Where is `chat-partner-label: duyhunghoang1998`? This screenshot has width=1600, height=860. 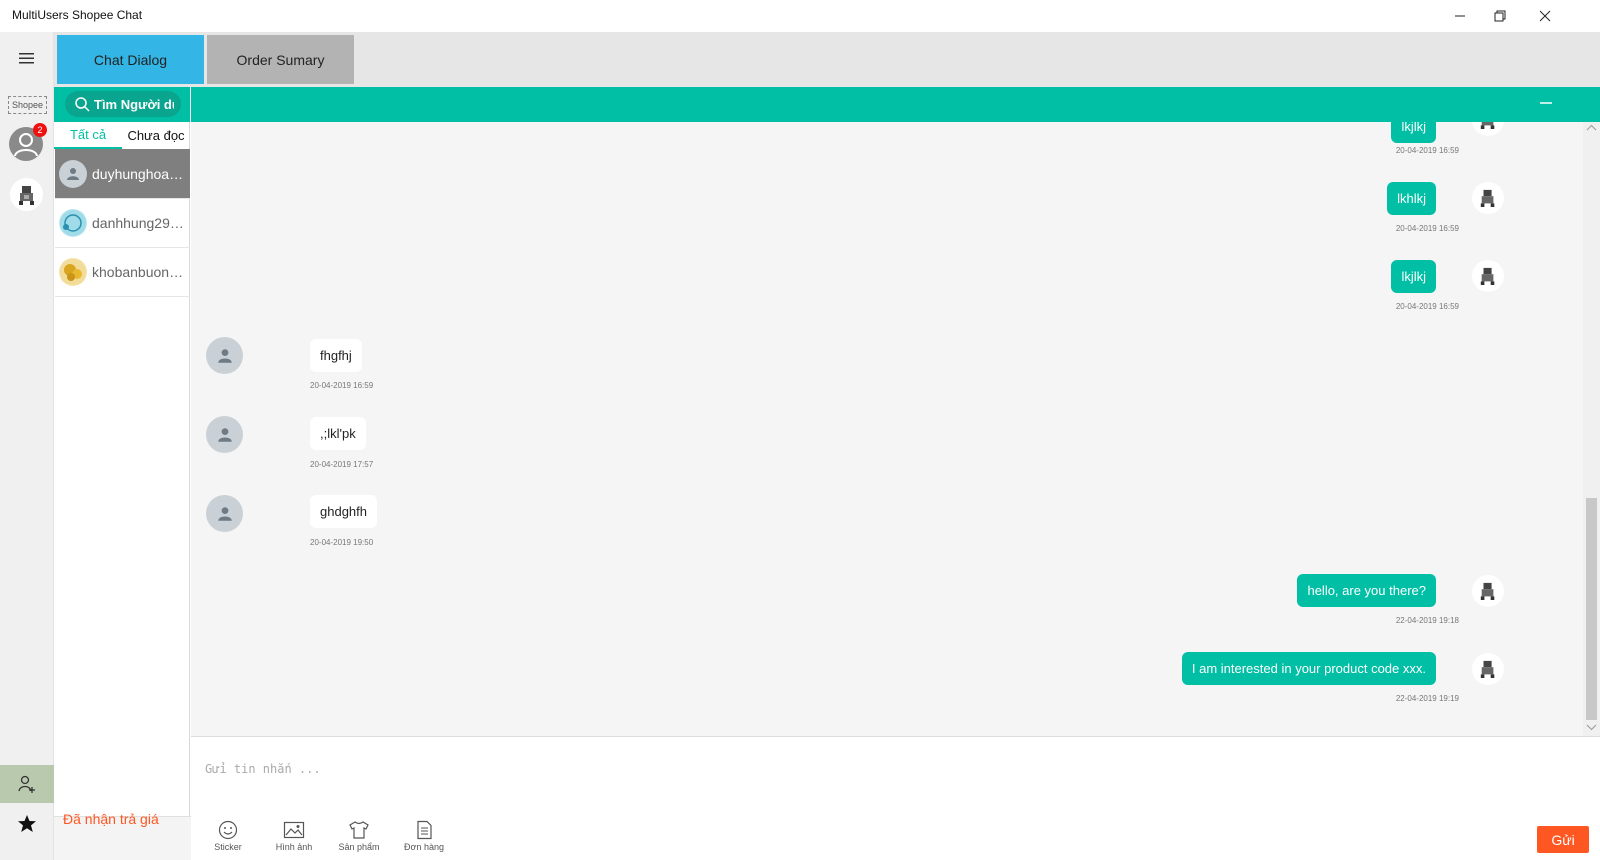
chat-partner-label: duyhunghoang1998 is located at coordinates (872, 16).